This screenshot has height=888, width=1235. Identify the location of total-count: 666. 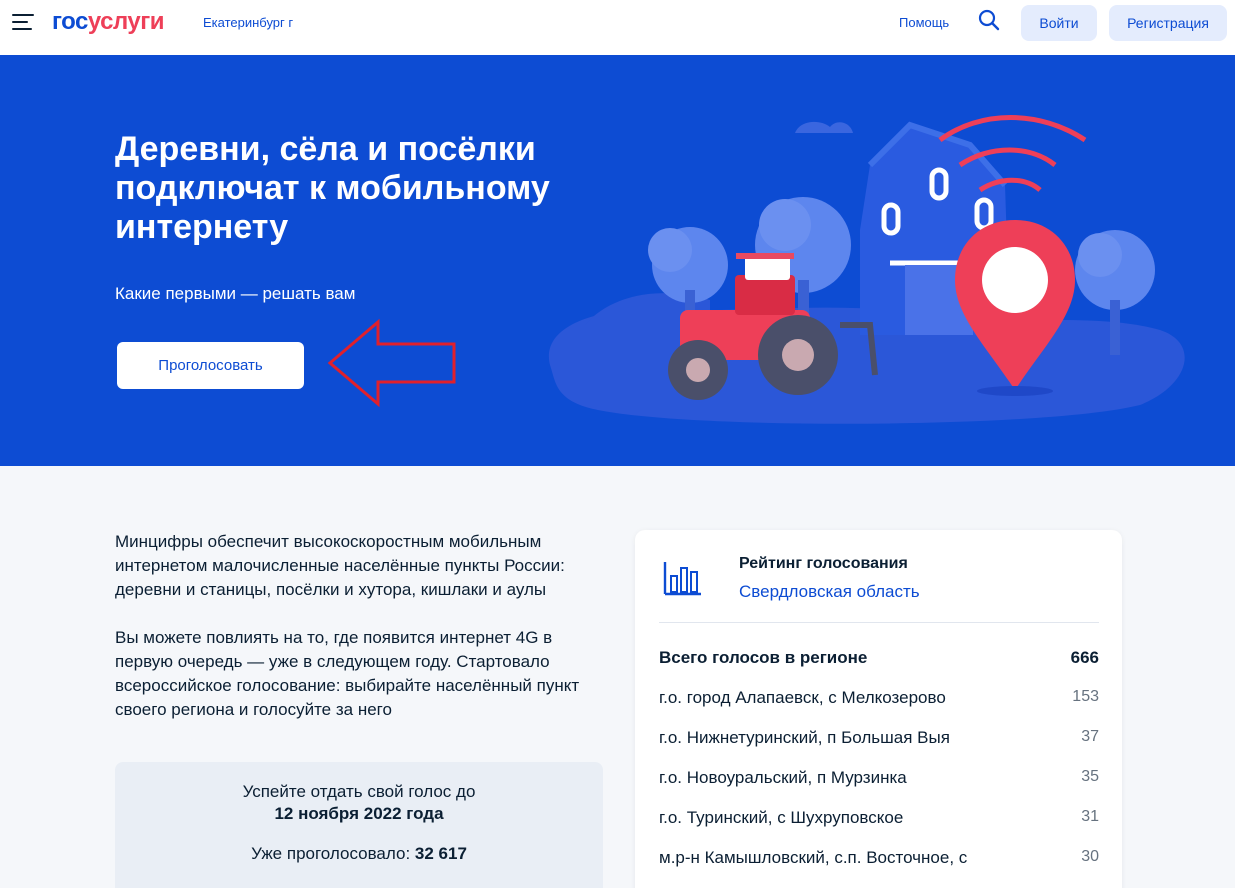
(1084, 657).